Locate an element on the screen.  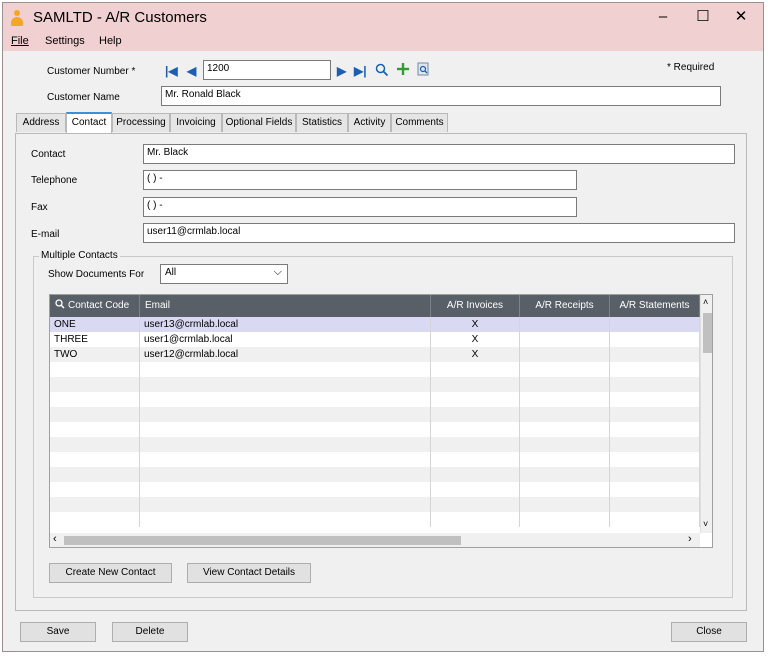
cell-email: user1@crmlab.local is located at coordinates (285, 339).